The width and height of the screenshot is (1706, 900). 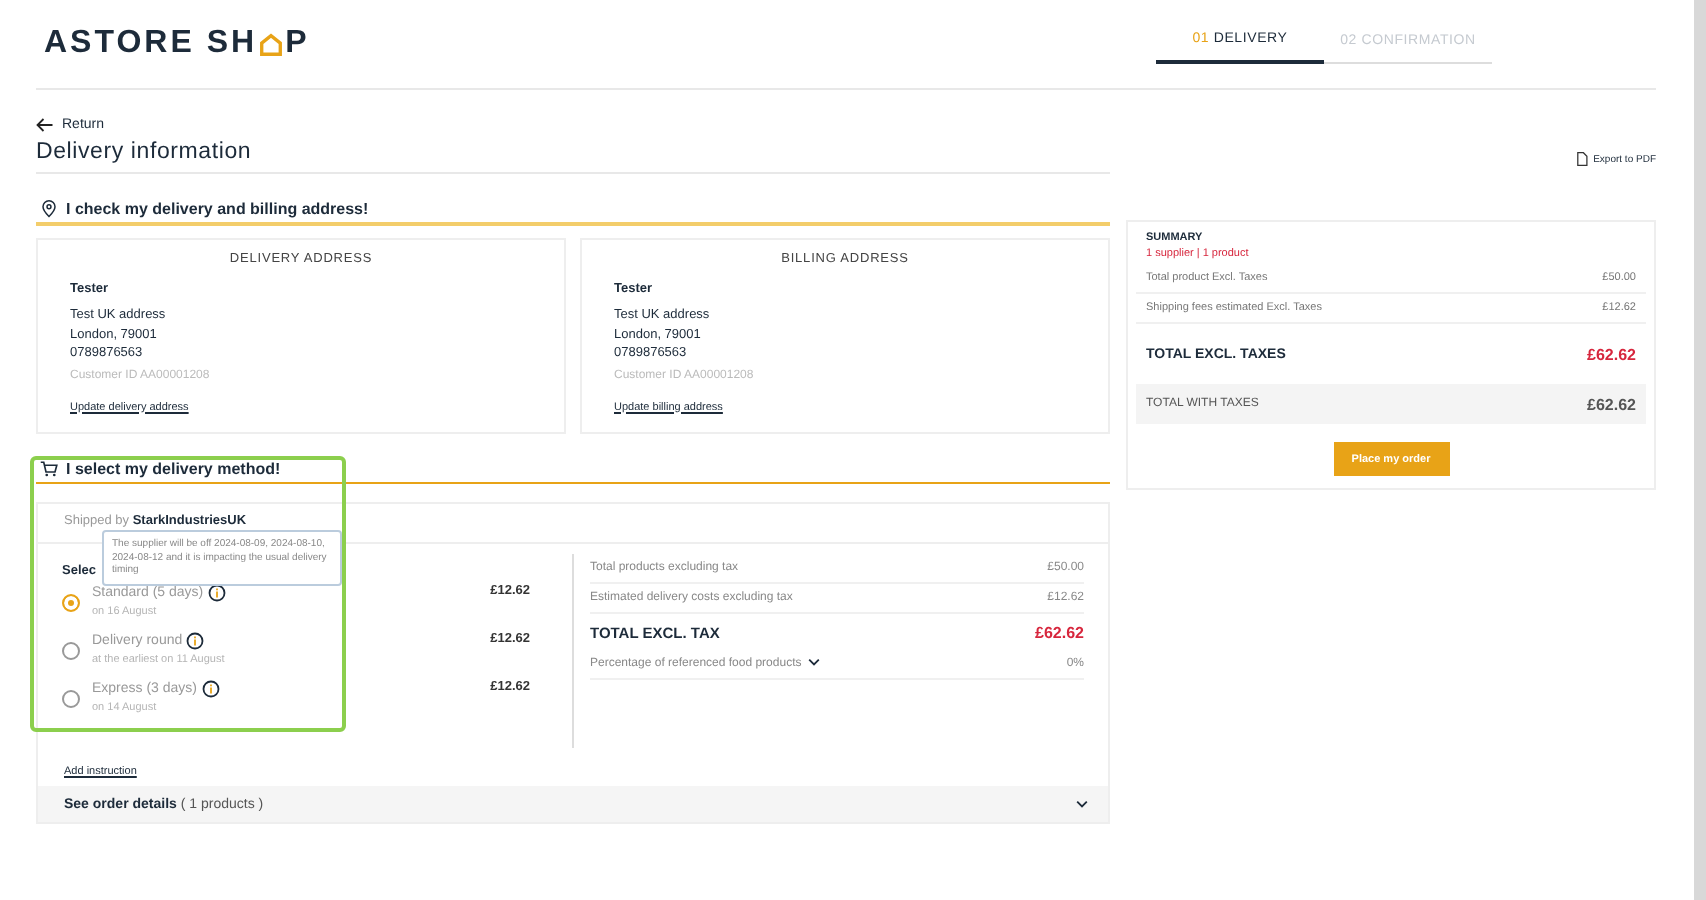 What do you see at coordinates (49, 209) in the screenshot?
I see `location-pin-icon` at bounding box center [49, 209].